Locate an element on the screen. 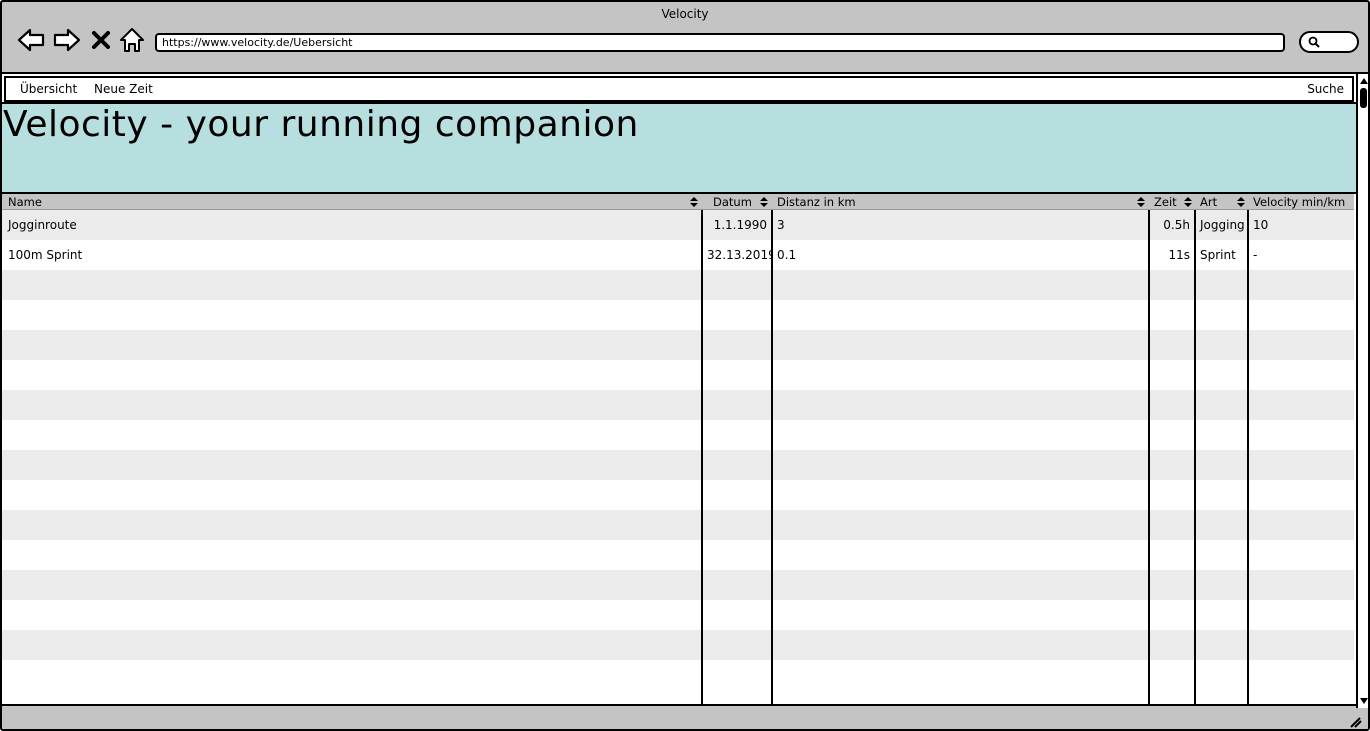 The width and height of the screenshot is (1370, 731). home-icon is located at coordinates (132, 40).